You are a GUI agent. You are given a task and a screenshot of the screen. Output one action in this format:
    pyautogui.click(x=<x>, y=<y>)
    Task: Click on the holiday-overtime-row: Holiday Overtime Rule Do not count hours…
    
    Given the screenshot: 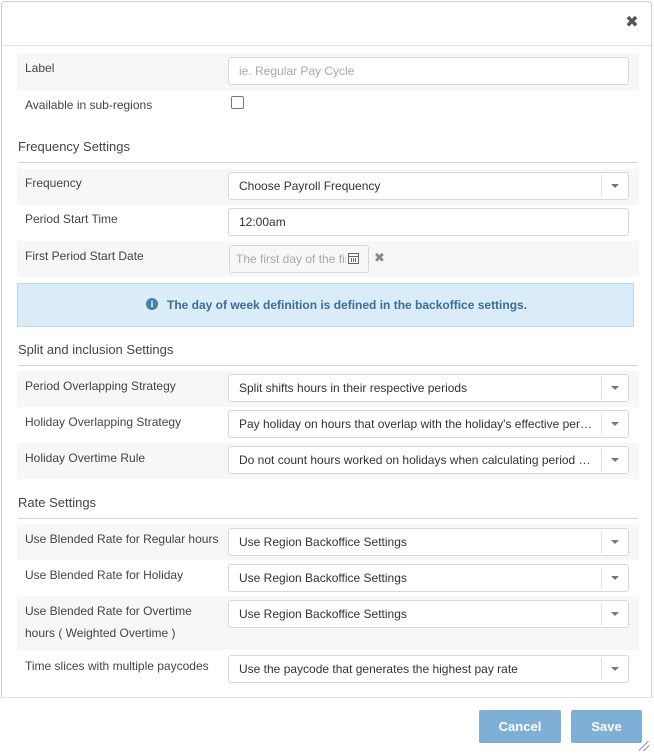 What is the action you would take?
    pyautogui.click(x=328, y=461)
    